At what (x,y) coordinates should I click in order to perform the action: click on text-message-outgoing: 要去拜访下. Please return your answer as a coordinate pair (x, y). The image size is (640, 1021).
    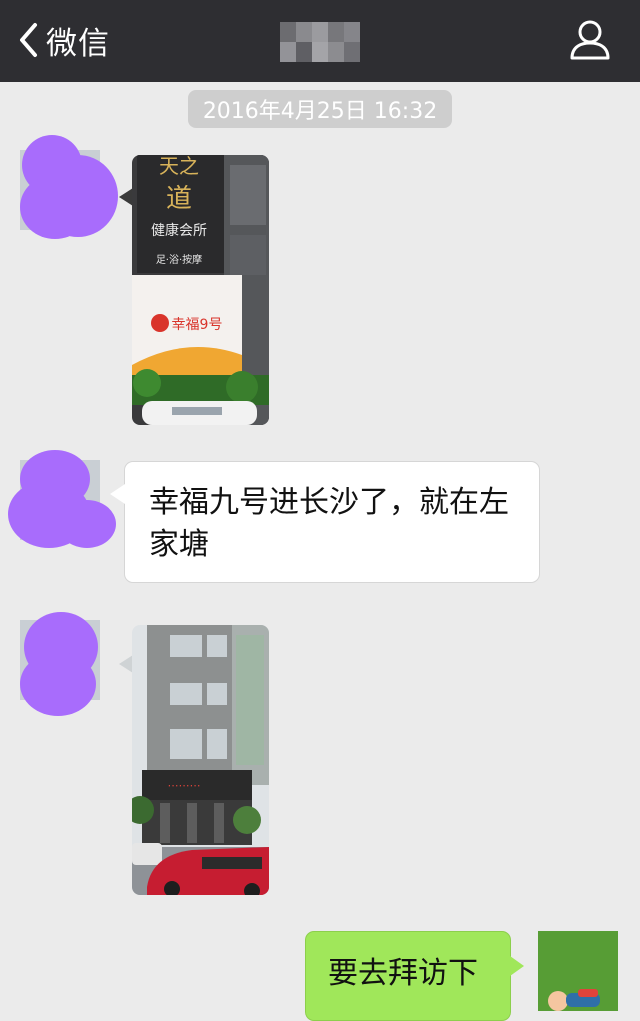
    Looking at the image, I should click on (414, 976).